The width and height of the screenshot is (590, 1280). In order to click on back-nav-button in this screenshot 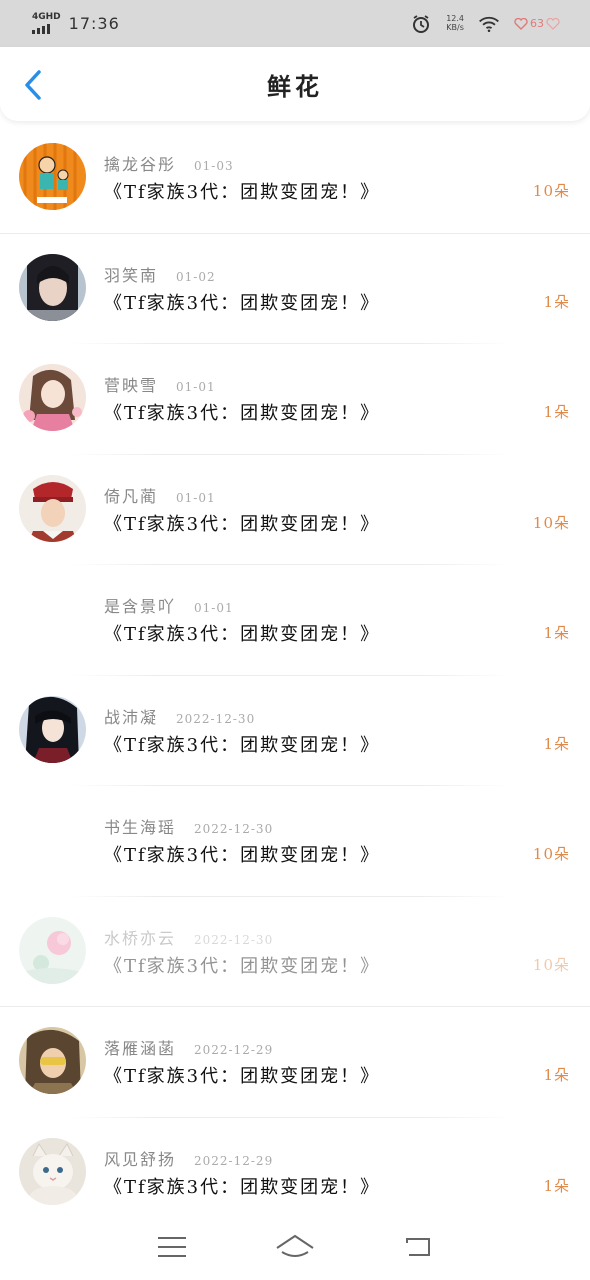, I will do `click(418, 1247)`.